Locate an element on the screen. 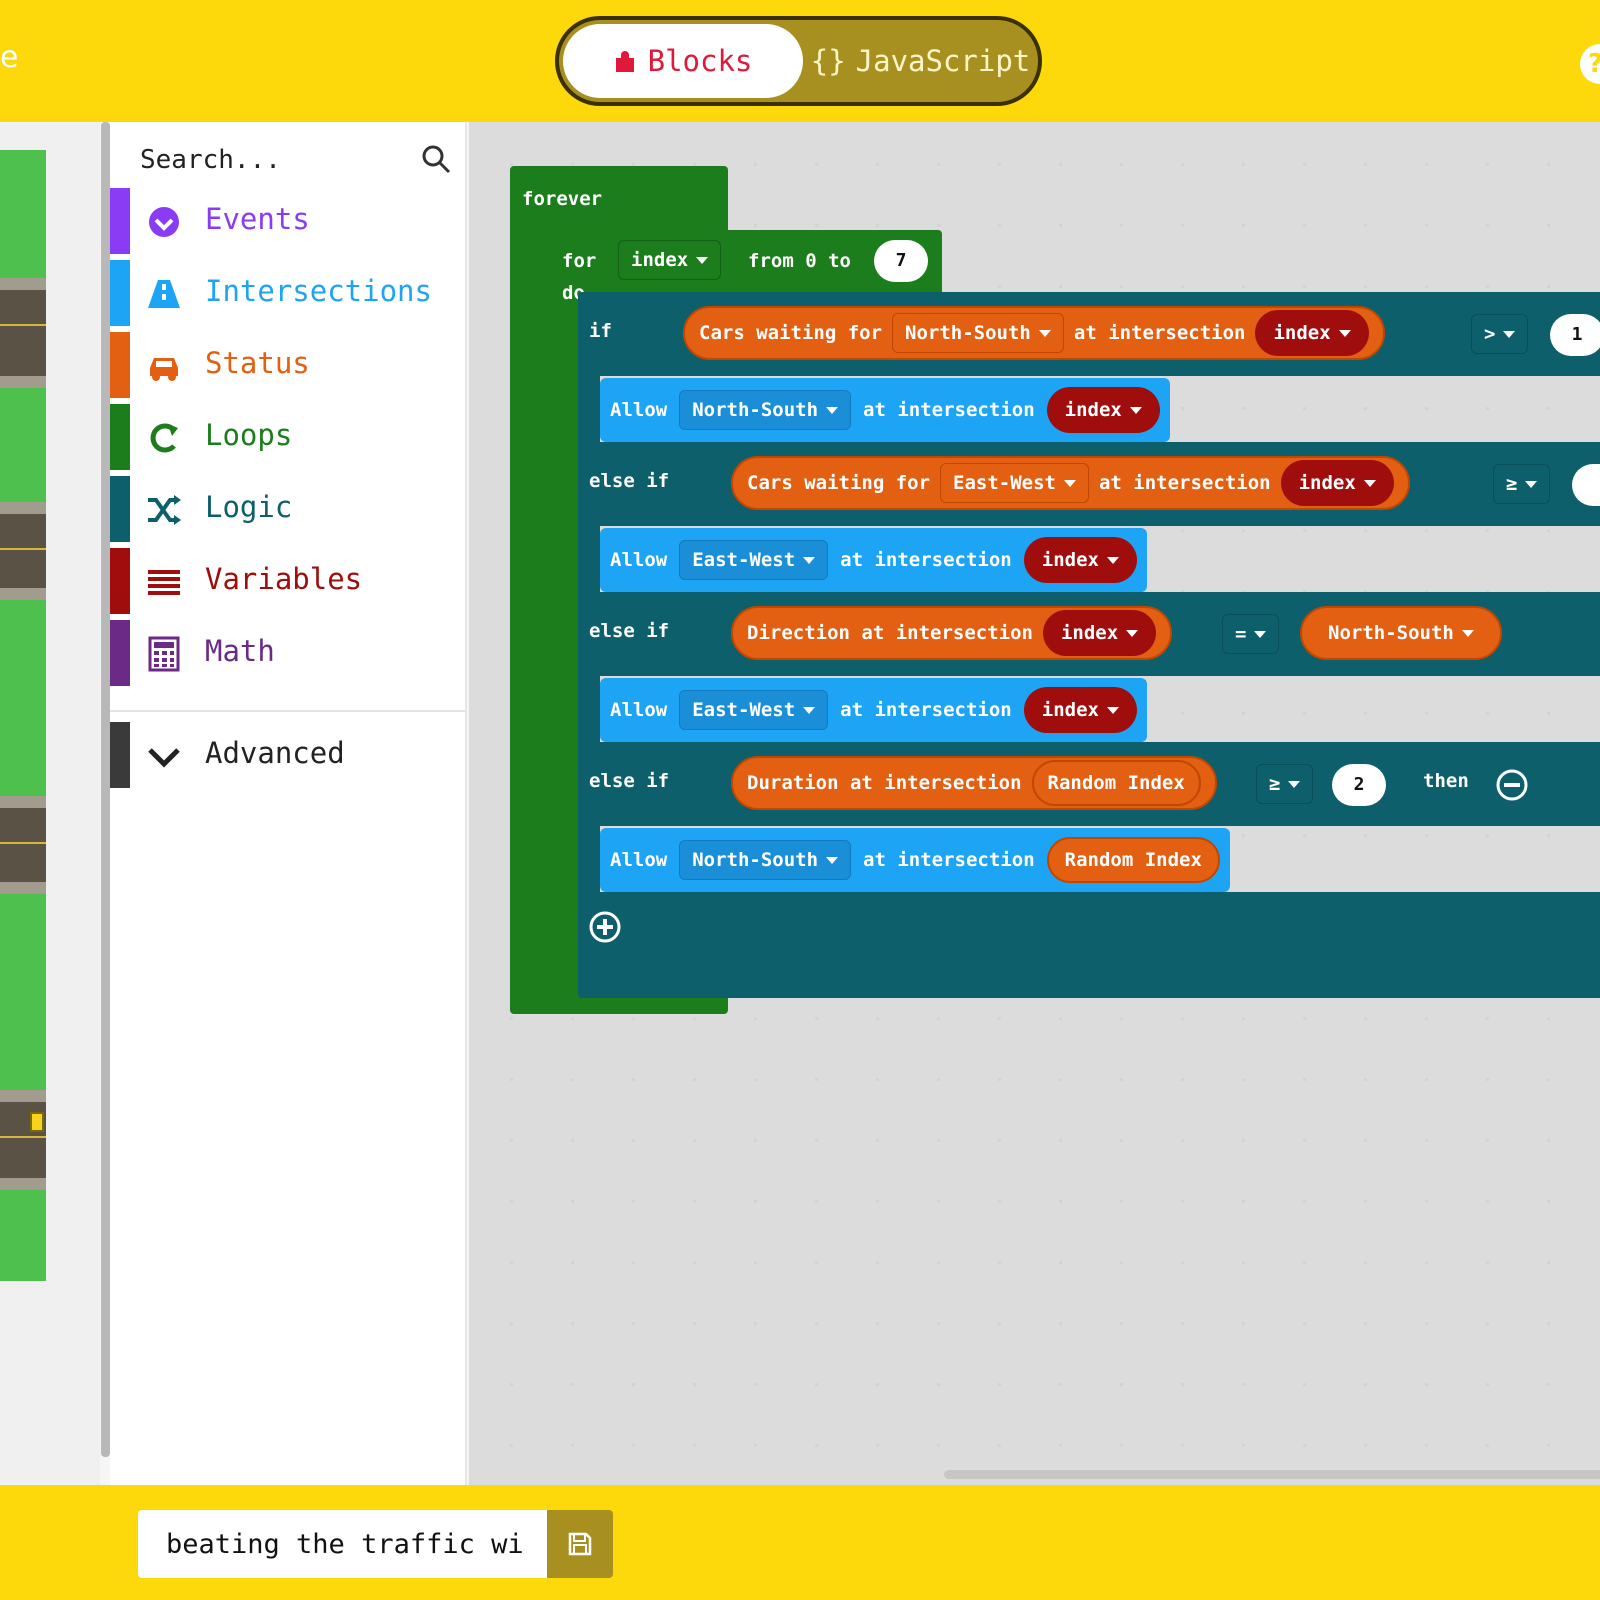  category-label: Intersections is located at coordinates (318, 291).